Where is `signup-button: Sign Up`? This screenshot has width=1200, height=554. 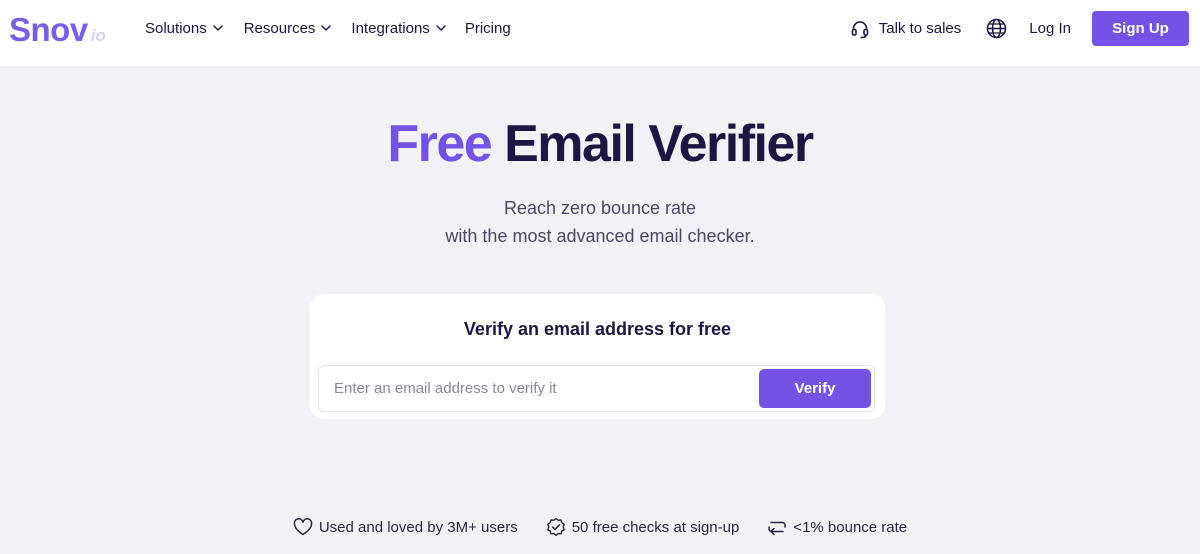 signup-button: Sign Up is located at coordinates (1140, 28).